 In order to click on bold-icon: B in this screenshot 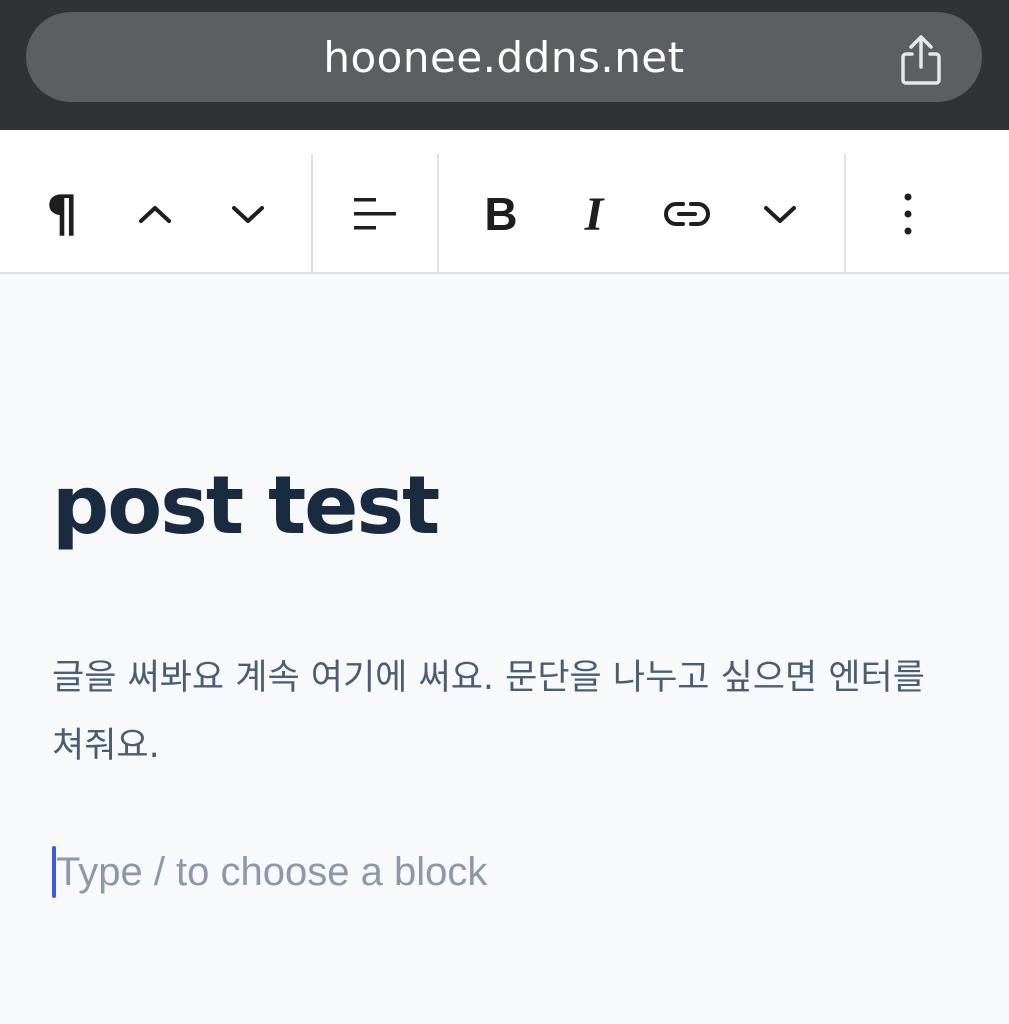, I will do `click(501, 214)`.